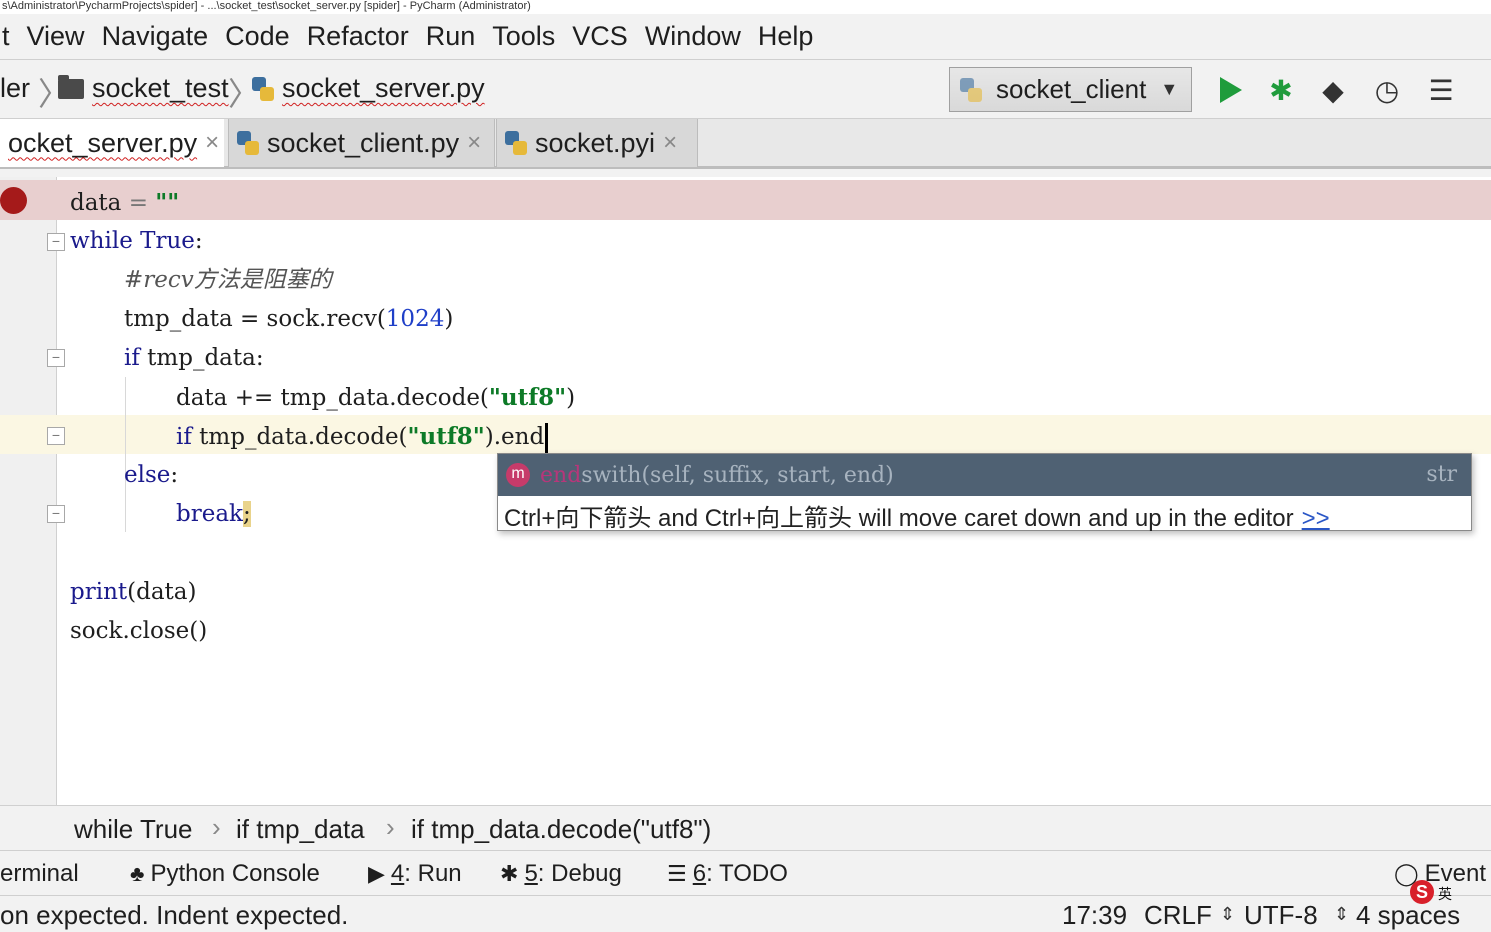  I want to click on tab-socket-client: socket_client.py ×, so click(361, 143).